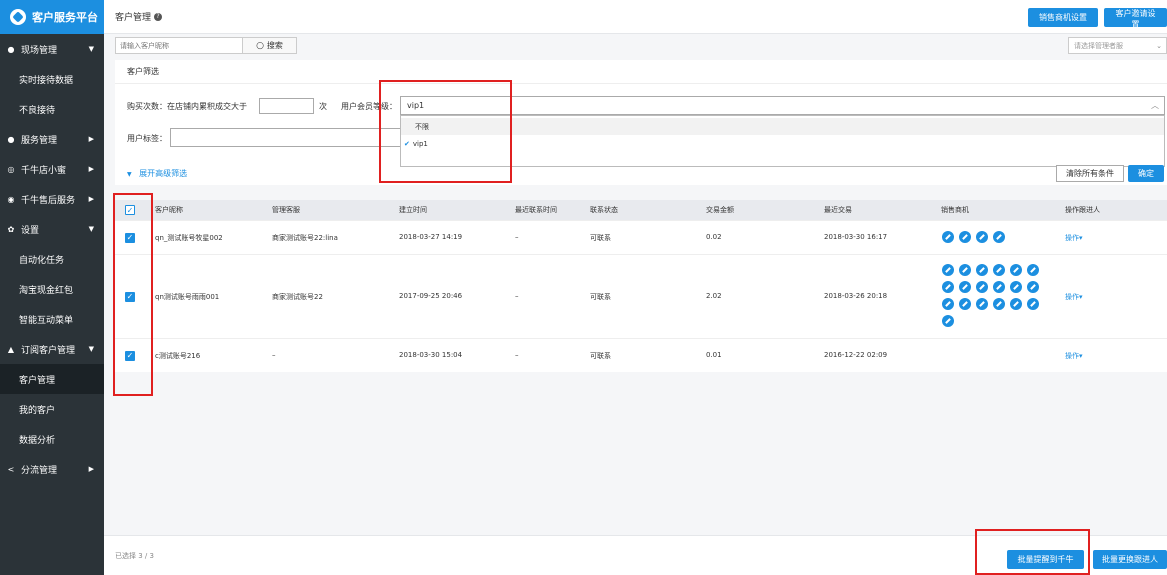  Describe the element at coordinates (133, 18) in the screenshot. I see `page-title: 客户管理` at that location.